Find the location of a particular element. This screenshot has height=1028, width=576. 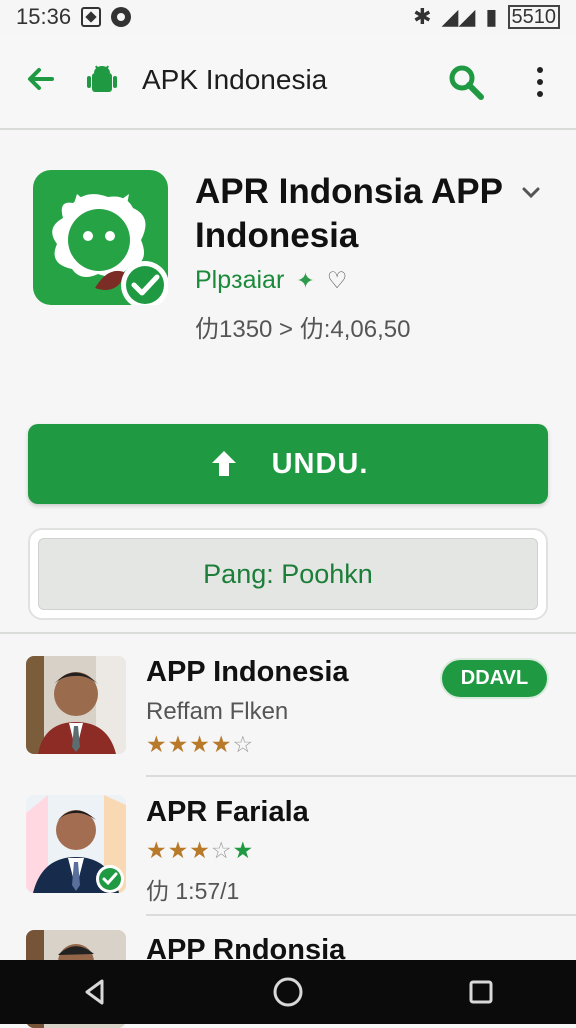

list-item-meta: 仂 1:57/1 is located at coordinates (193, 891).